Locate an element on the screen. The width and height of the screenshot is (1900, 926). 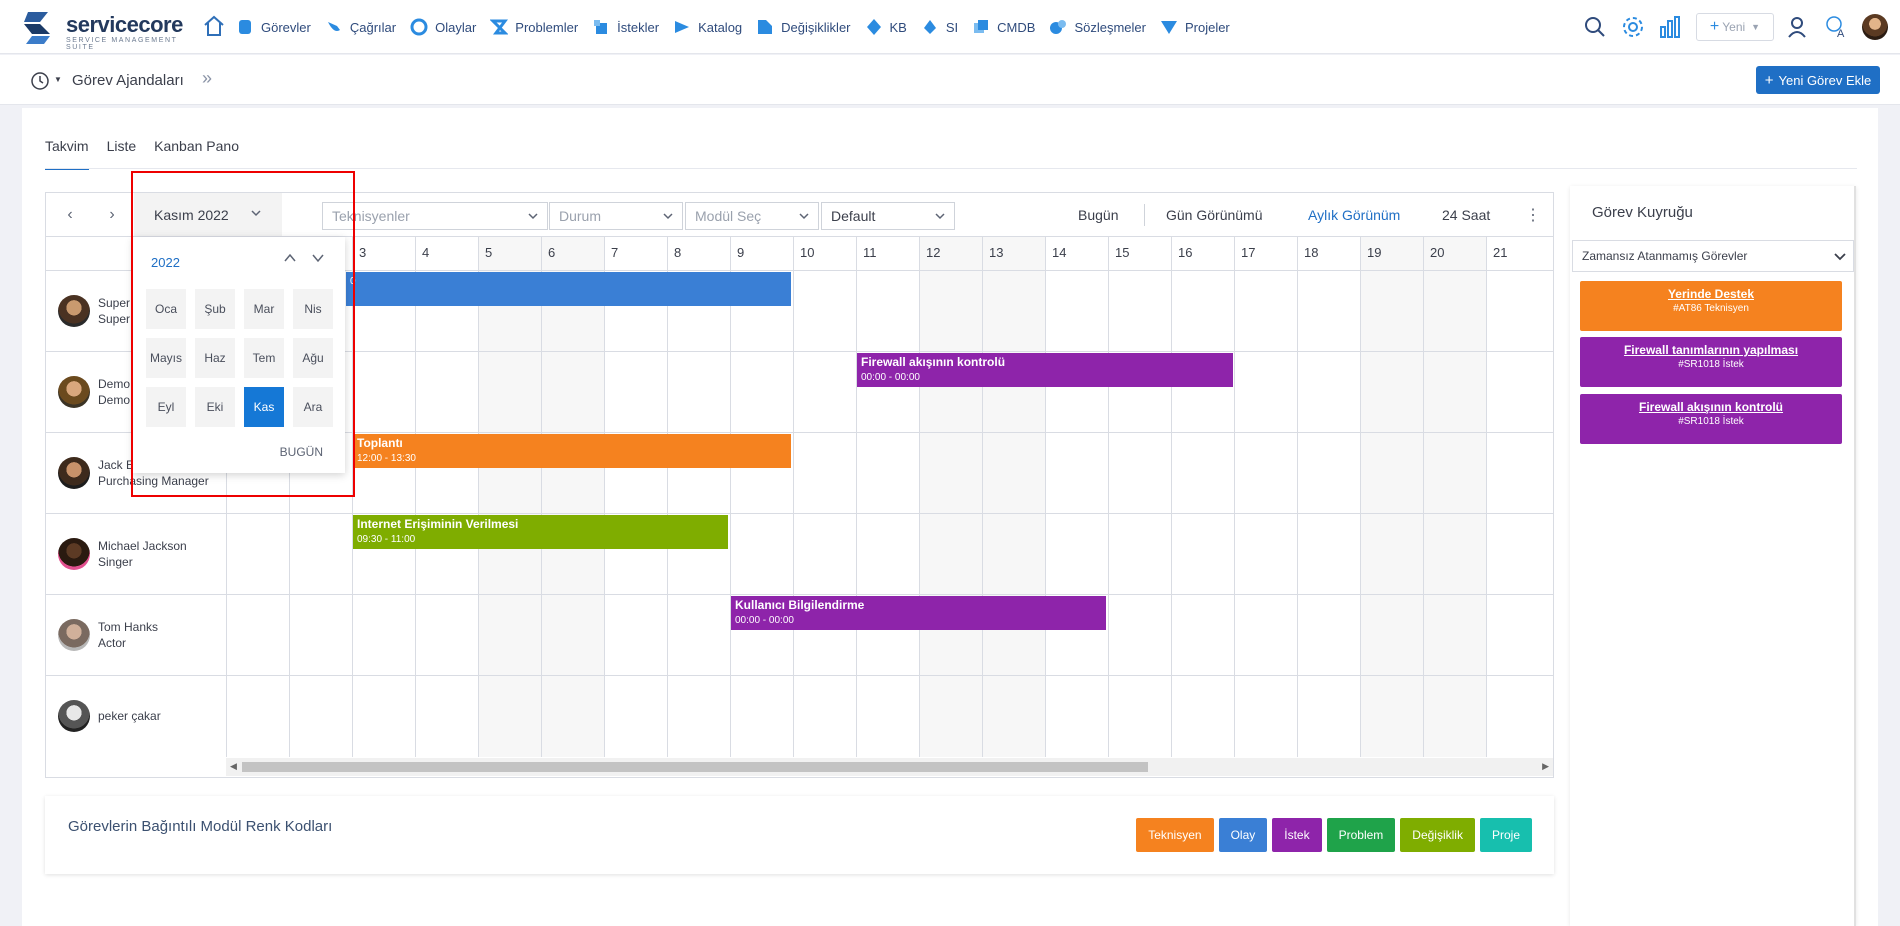
tabs-divider is located at coordinates (951, 168).